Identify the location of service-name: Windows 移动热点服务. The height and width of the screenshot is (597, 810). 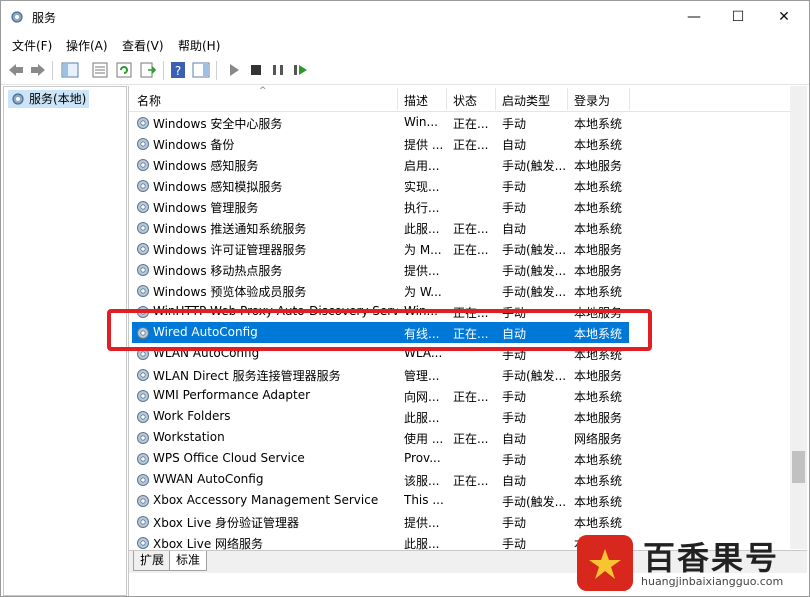
(218, 271).